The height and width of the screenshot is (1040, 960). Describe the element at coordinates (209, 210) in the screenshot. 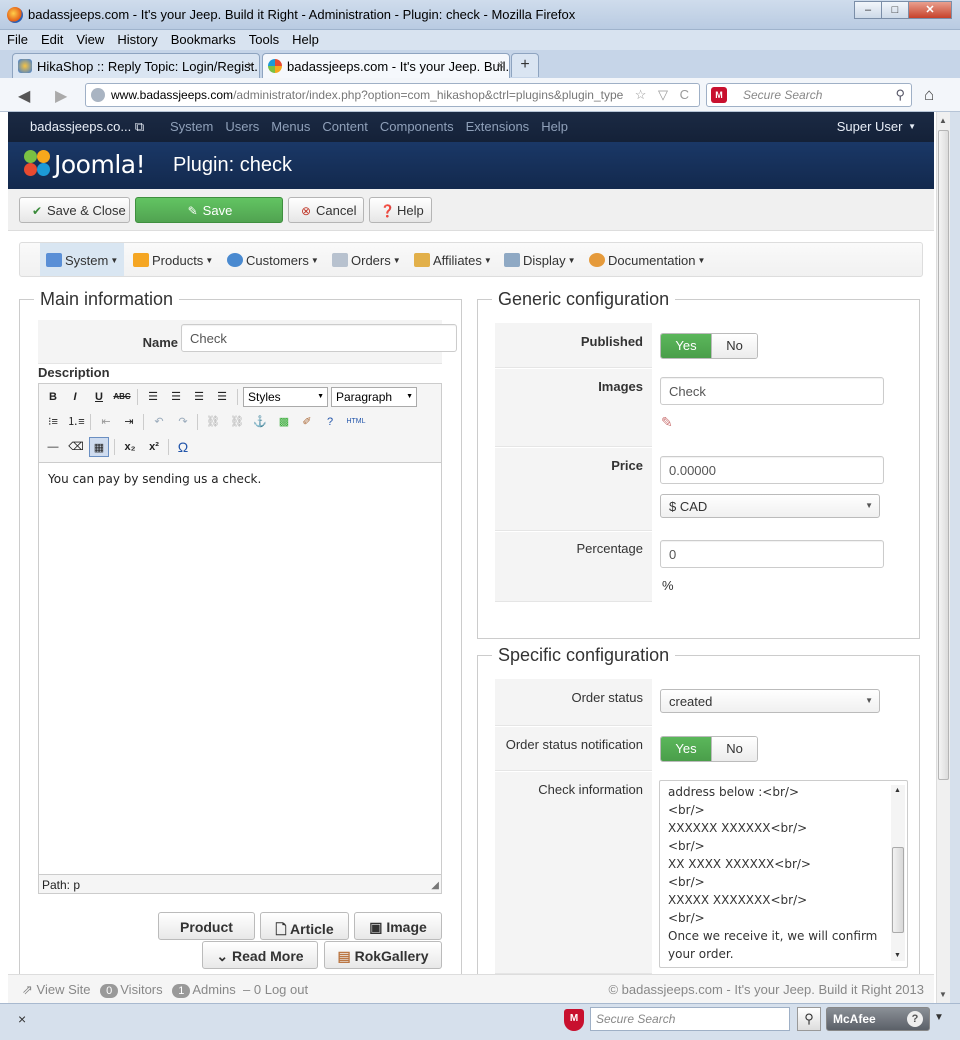

I see `save-button: ✎ Save` at that location.